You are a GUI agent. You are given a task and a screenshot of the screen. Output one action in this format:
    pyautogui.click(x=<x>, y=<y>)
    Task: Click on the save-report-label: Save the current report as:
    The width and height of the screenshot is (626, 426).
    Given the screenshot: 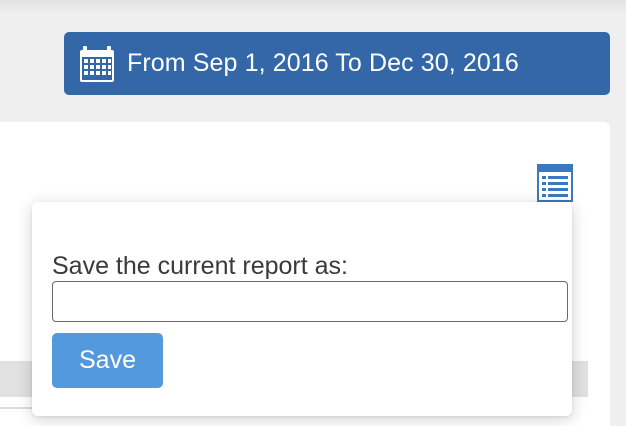 What is the action you would take?
    pyautogui.click(x=200, y=266)
    